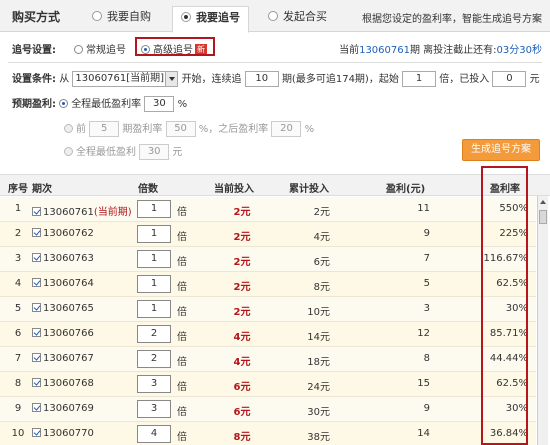 The height and width of the screenshot is (445, 550). I want to click on row-number: 9, so click(18, 408).